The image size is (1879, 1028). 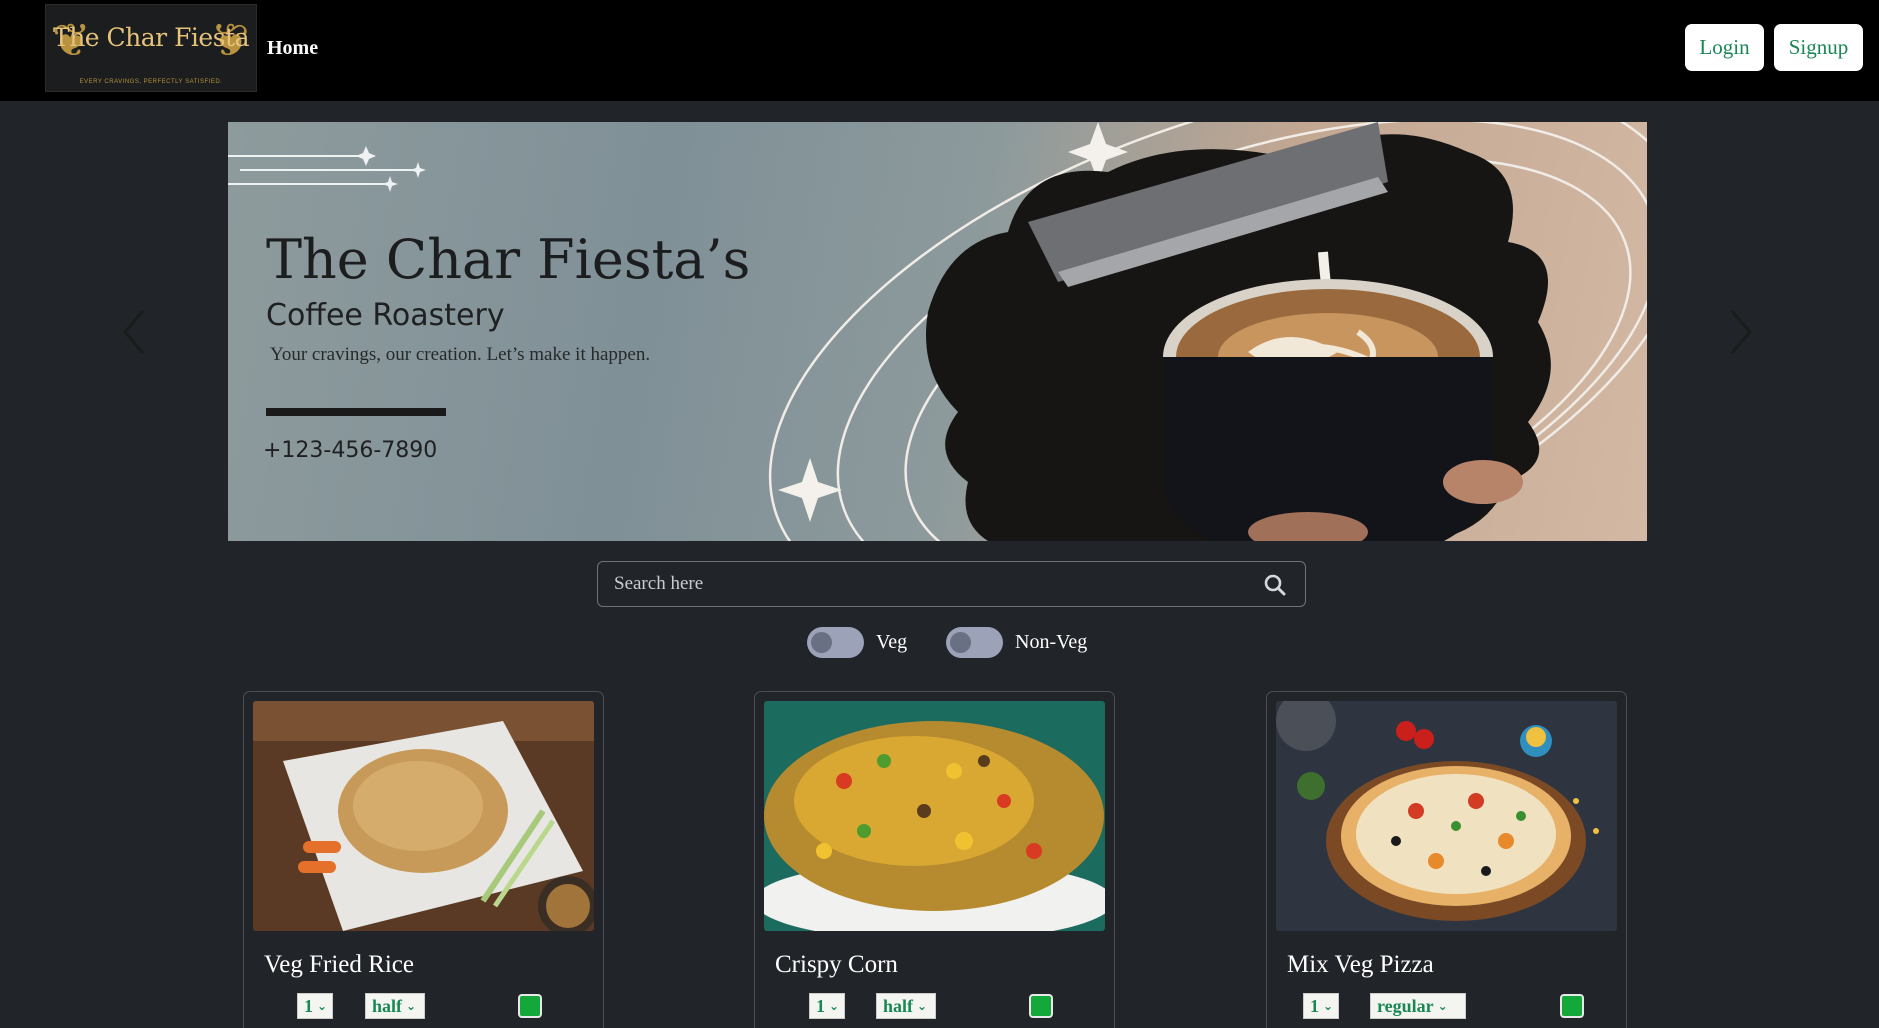 I want to click on search-icon, so click(x=1275, y=585).